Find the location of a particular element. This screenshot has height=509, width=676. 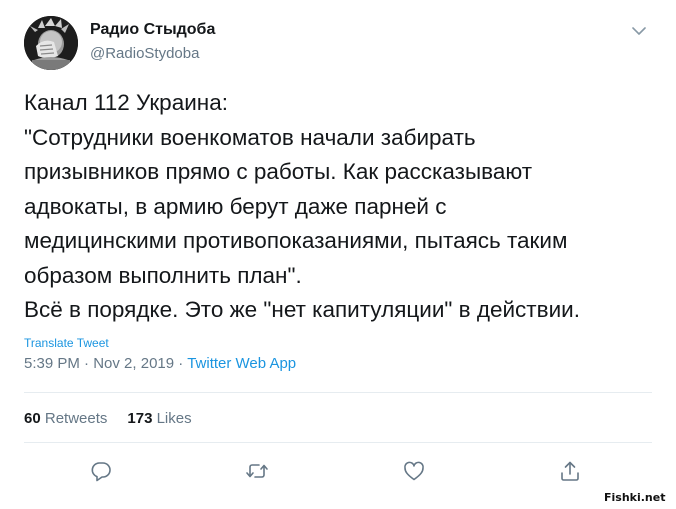

translate-tweet-link: Translate Tweet is located at coordinates (66, 343).